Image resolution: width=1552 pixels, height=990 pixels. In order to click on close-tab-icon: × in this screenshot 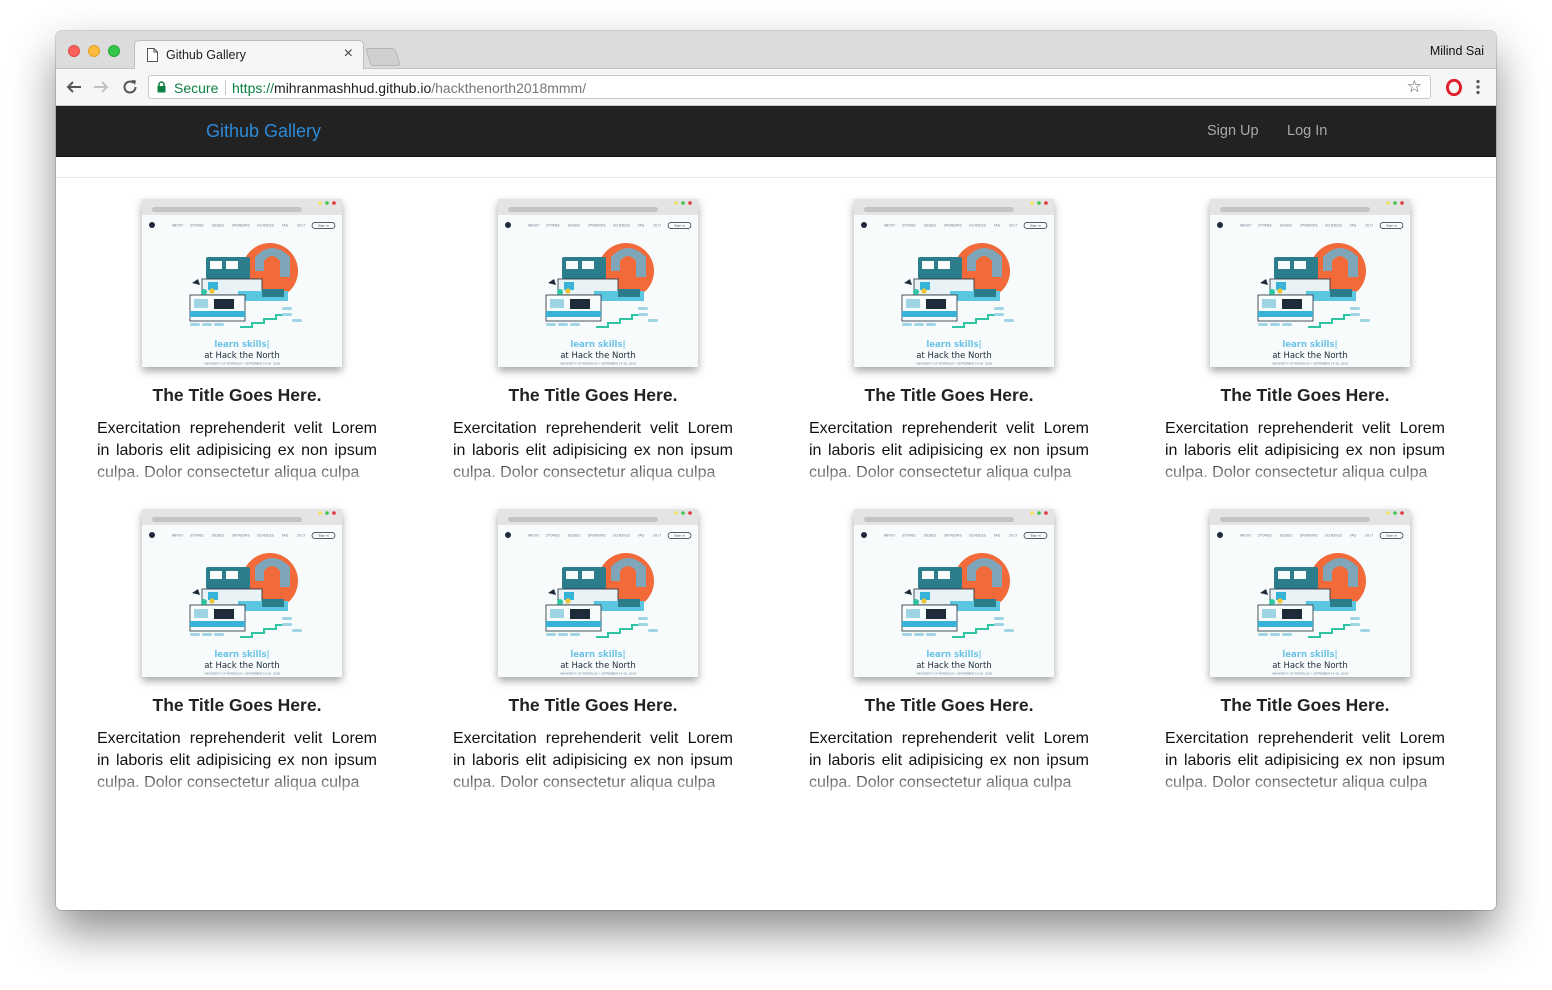, I will do `click(348, 54)`.